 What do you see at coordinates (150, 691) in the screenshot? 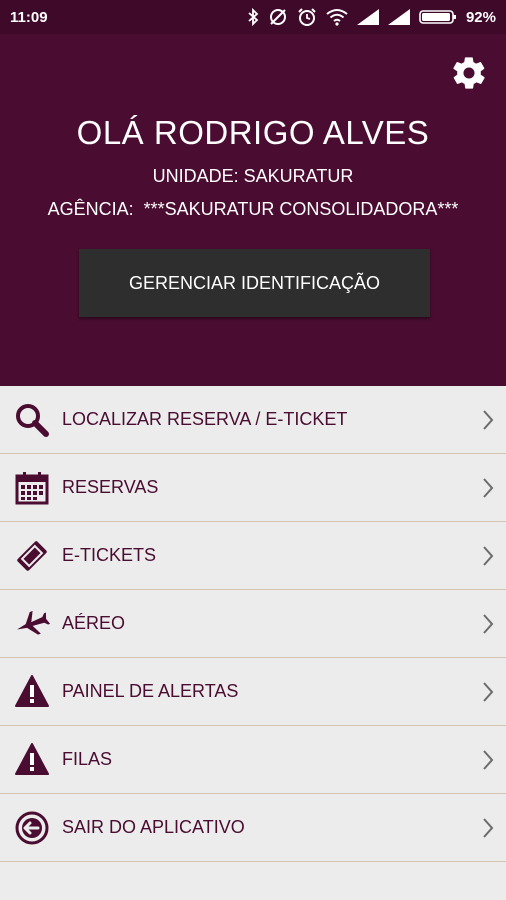
I see `menu-item-label: PAINEL DE ALERTAS` at bounding box center [150, 691].